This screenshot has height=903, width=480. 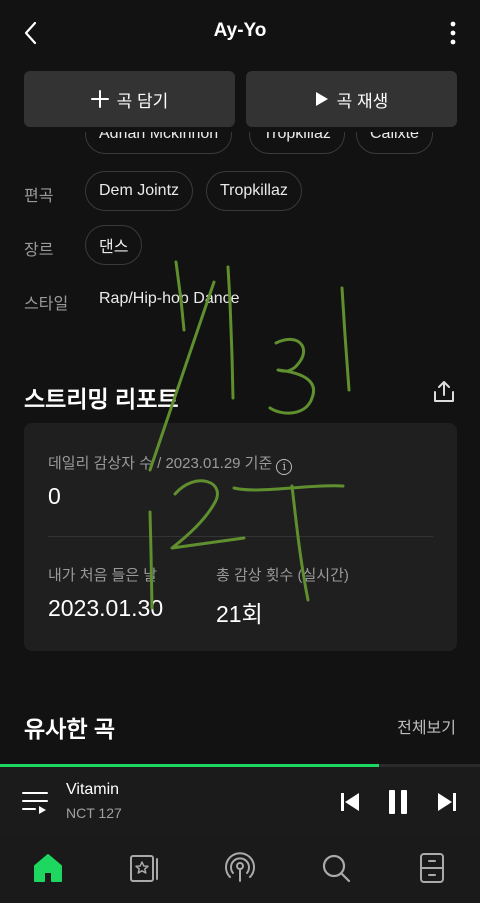 I want to click on add-song-button: 곡 담기, so click(x=129, y=99).